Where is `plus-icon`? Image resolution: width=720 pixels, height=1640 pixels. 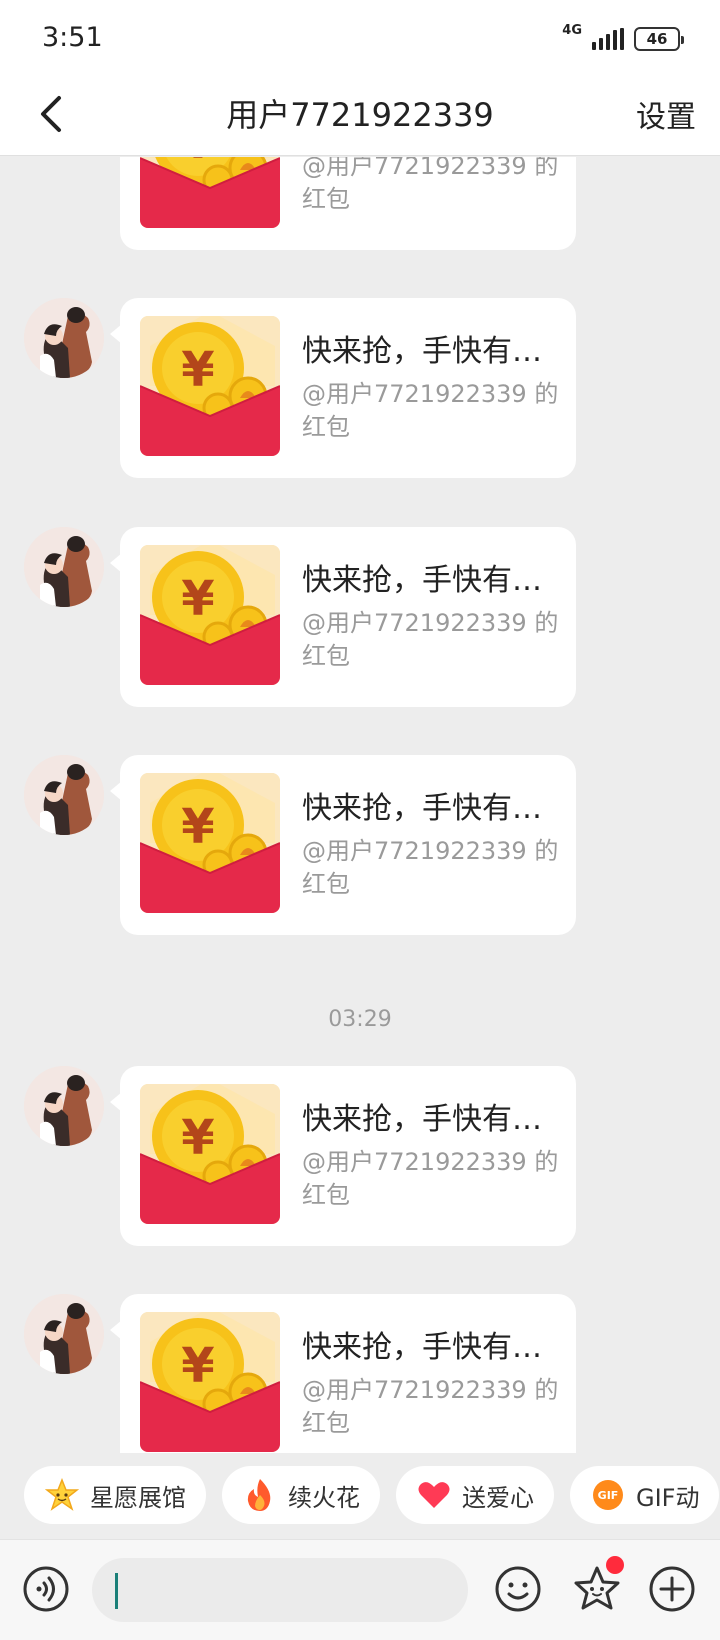
plus-icon is located at coordinates (672, 1589).